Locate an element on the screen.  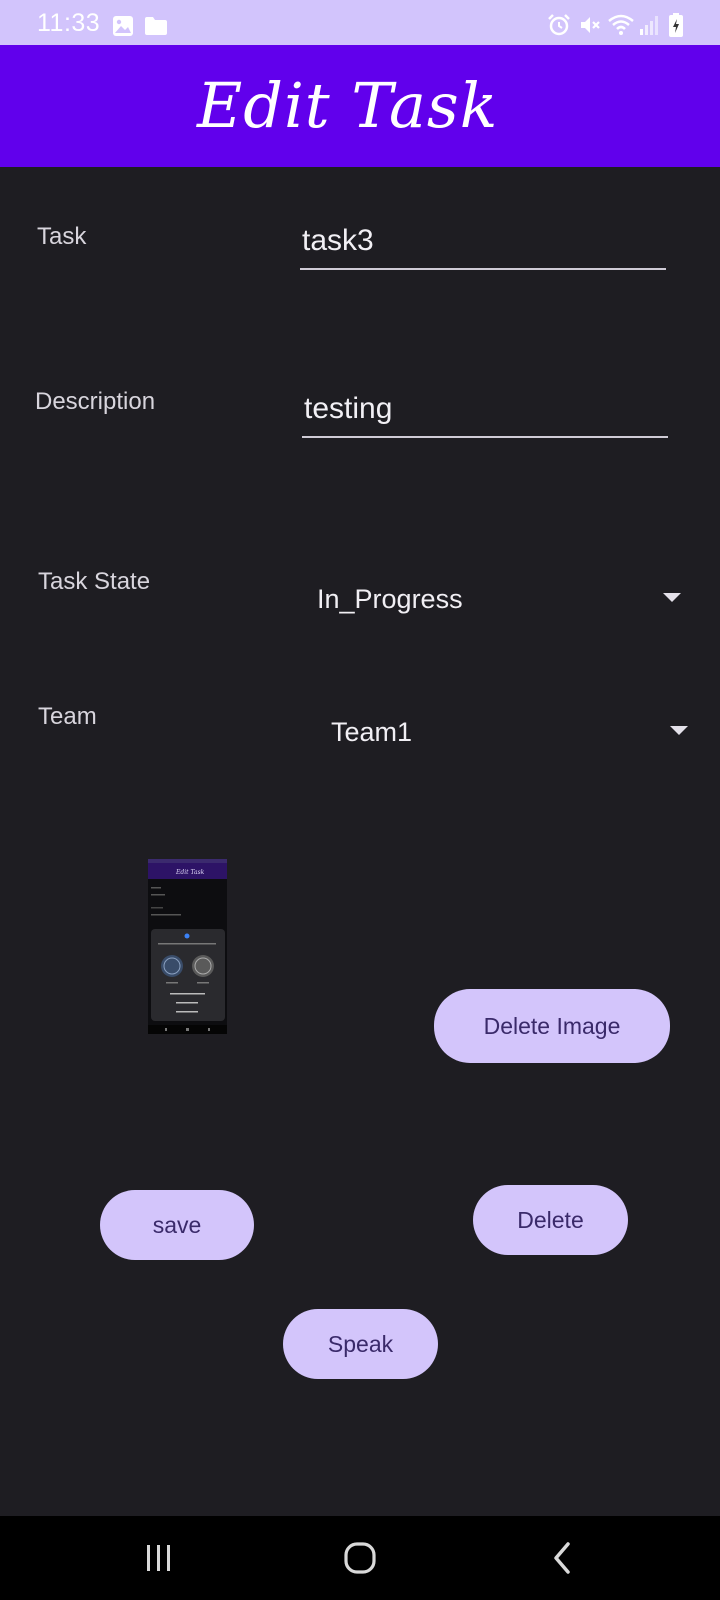
battery-charging-icon is located at coordinates (676, 25).